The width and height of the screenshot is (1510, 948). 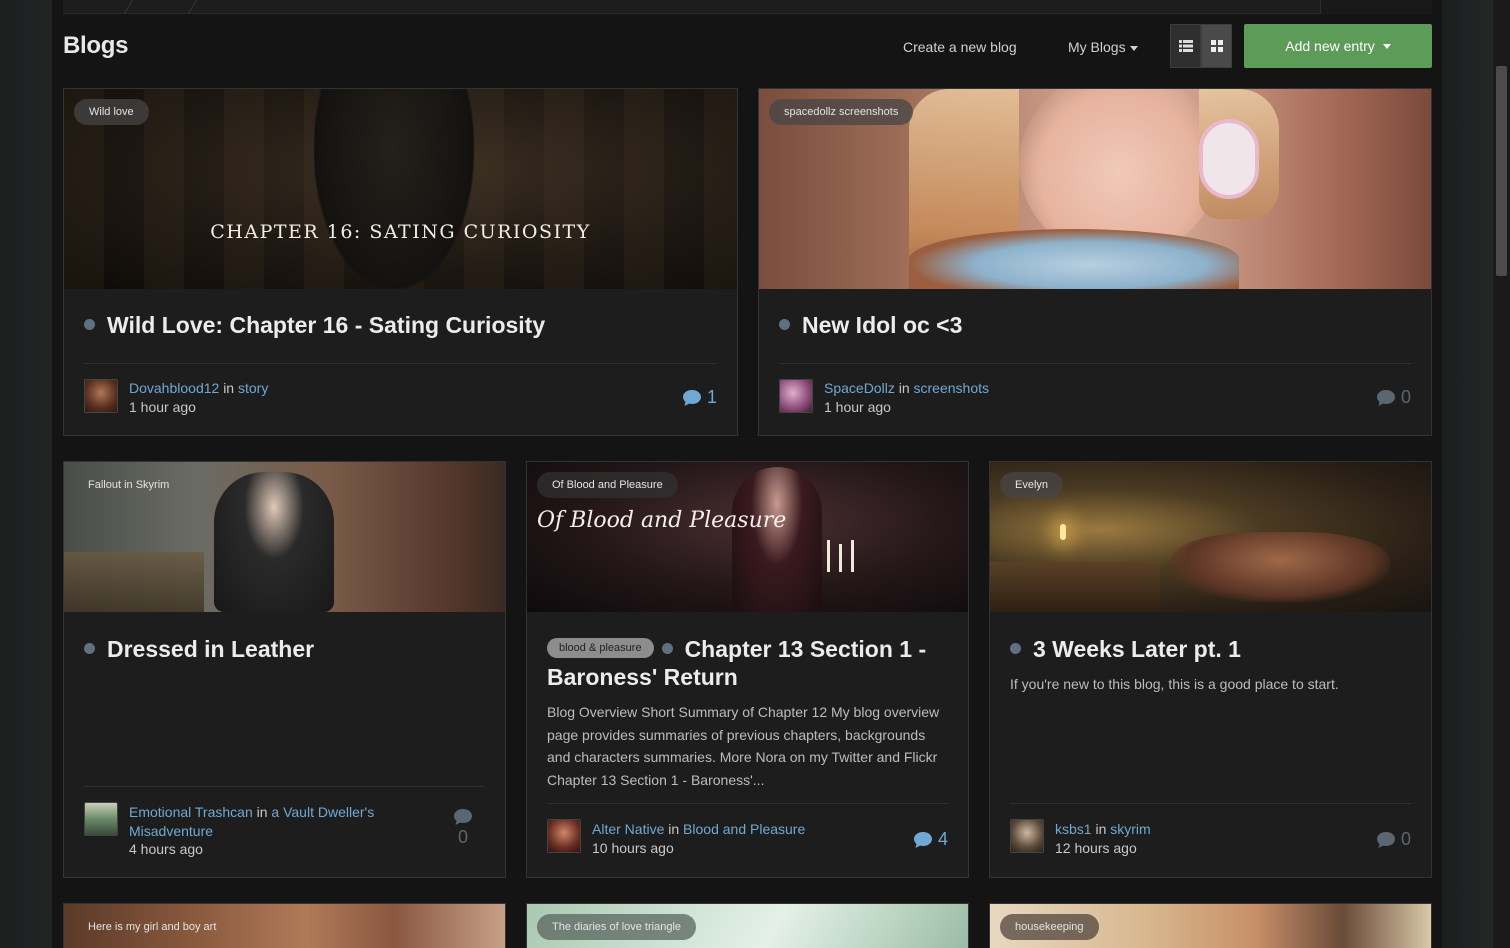 I want to click on blog-tag: Of Blood and Pleasure, so click(x=607, y=485).